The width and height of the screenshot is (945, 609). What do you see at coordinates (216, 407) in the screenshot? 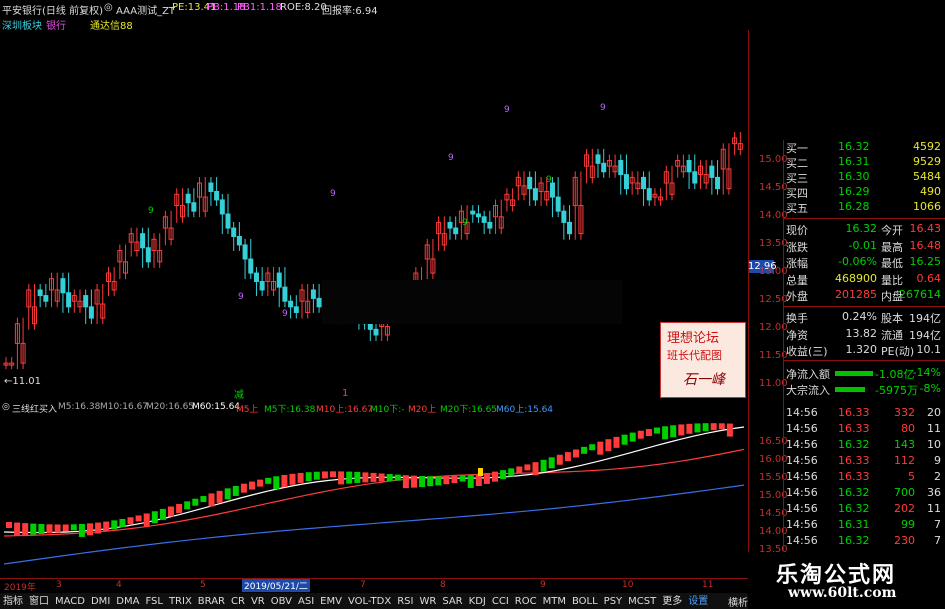
I see `m60-value: M60:15.64` at bounding box center [216, 407].